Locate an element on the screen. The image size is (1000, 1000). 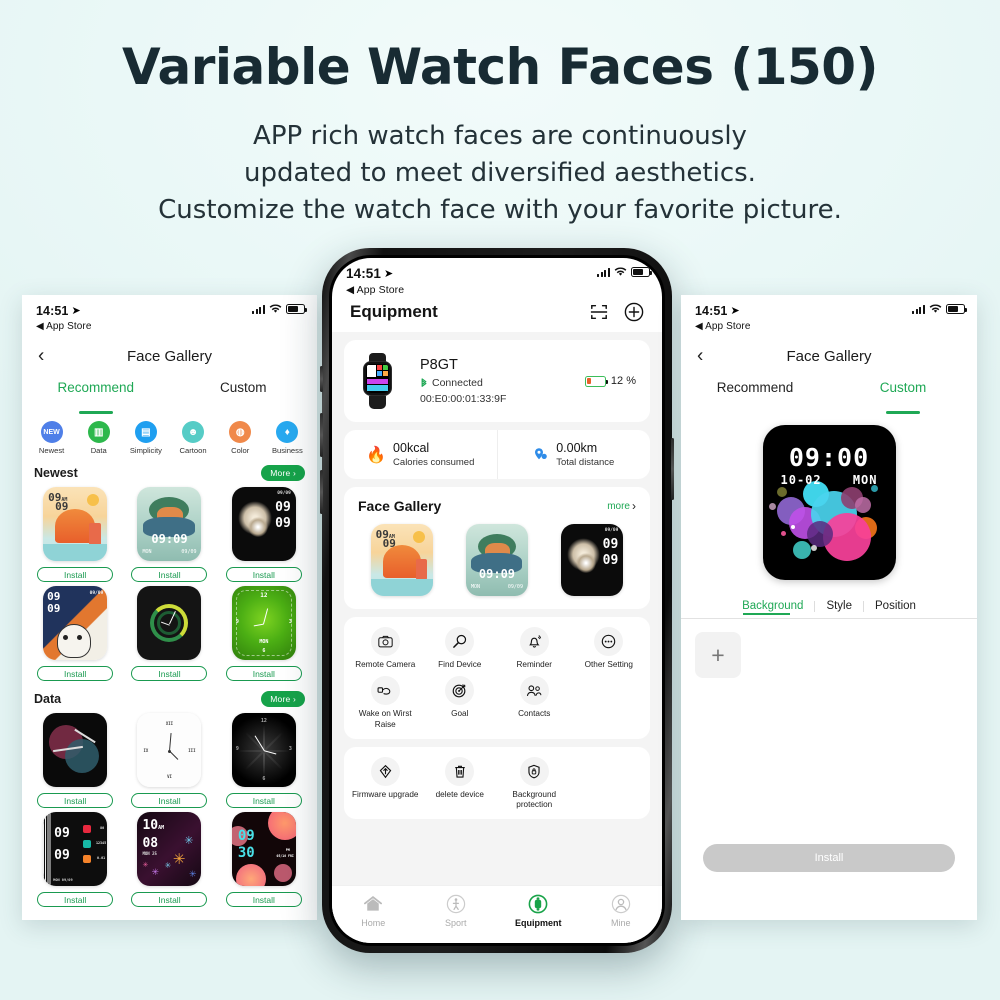
watch-face-item: 10AM 08 MON 25 ✳ ✳ ✳ ✳ ✳ ✳ Install is located at coordinates (169, 859).